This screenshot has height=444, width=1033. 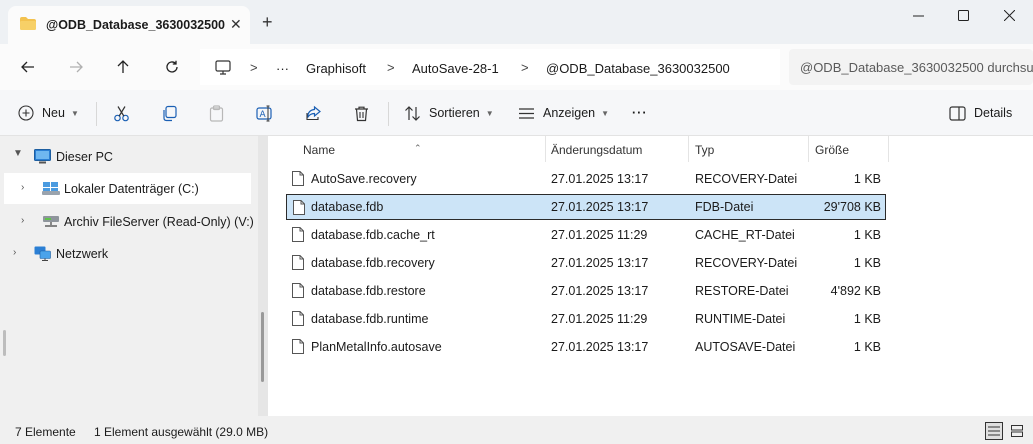 What do you see at coordinates (370, 319) in the screenshot?
I see `file-name: database.fdb.runtime` at bounding box center [370, 319].